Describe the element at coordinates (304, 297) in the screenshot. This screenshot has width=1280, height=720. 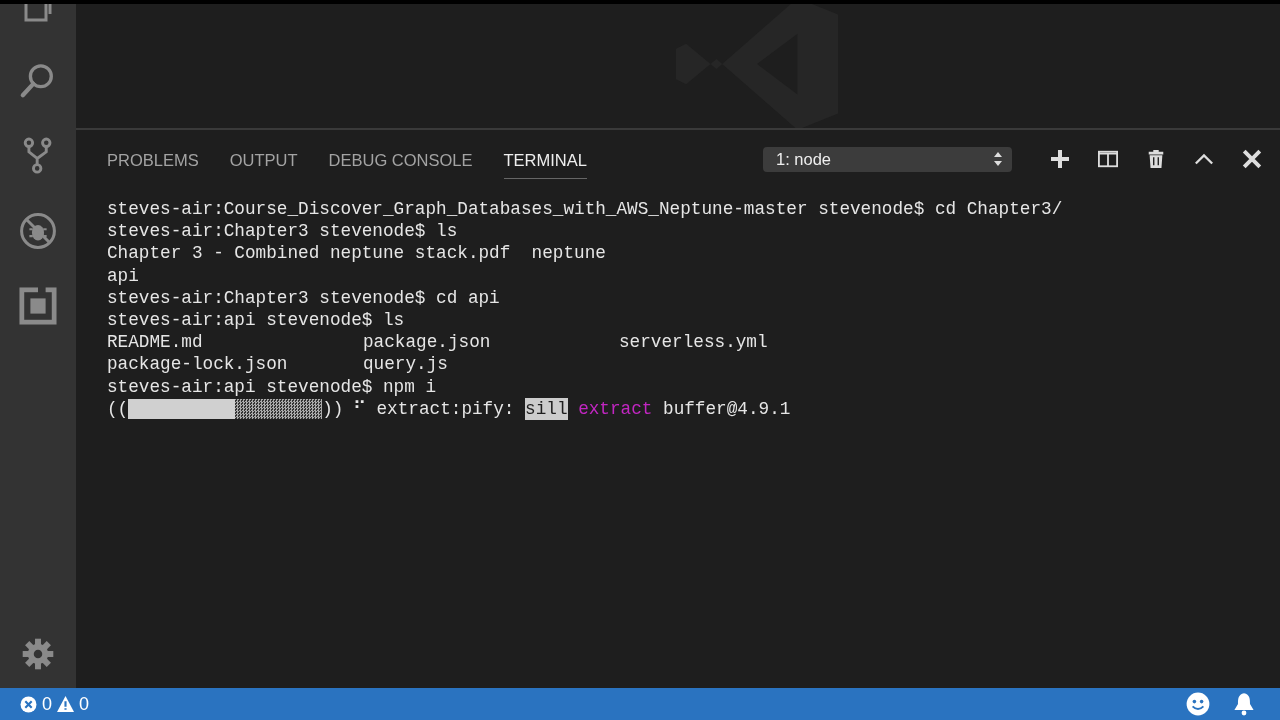
I see `terminal-line: steves-air:Chapter3 stevenode$ cd api` at that location.